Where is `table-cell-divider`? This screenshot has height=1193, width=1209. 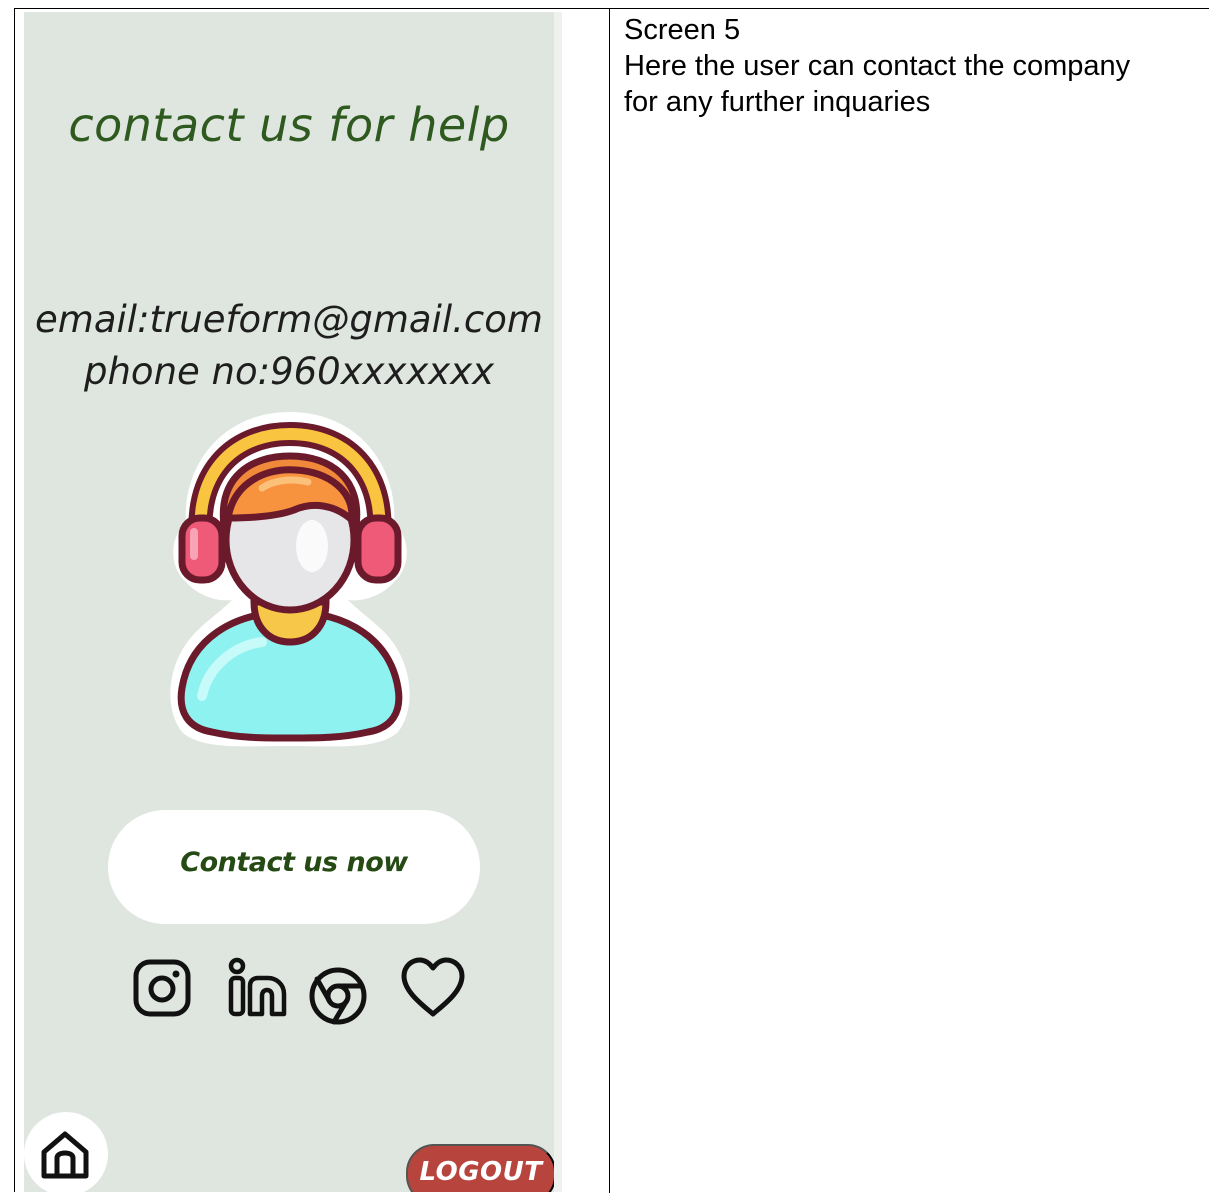 table-cell-divider is located at coordinates (609, 601).